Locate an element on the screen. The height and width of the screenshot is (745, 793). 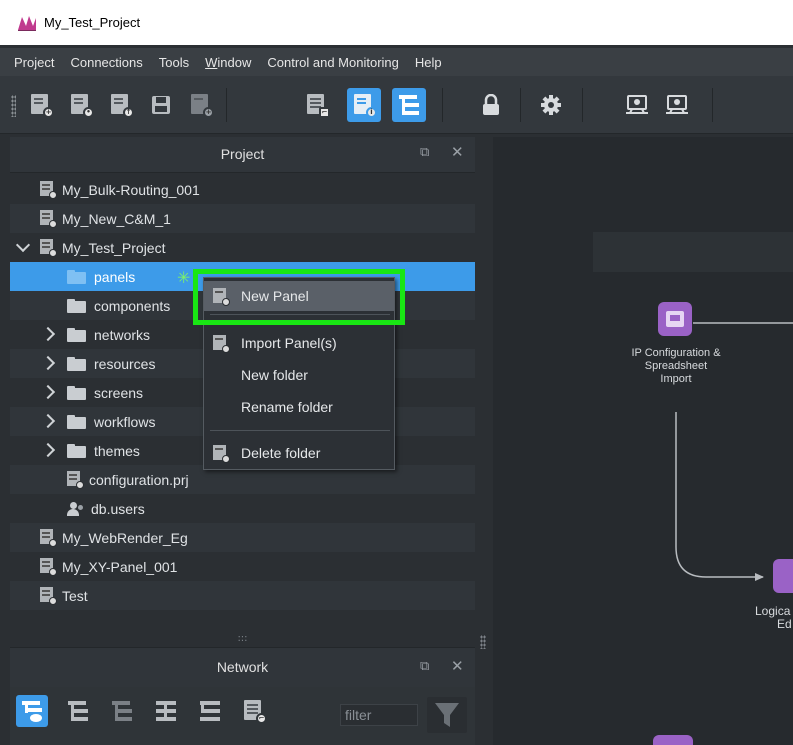
network-toolbar: ⌐ filter is located at coordinates (242, 716).